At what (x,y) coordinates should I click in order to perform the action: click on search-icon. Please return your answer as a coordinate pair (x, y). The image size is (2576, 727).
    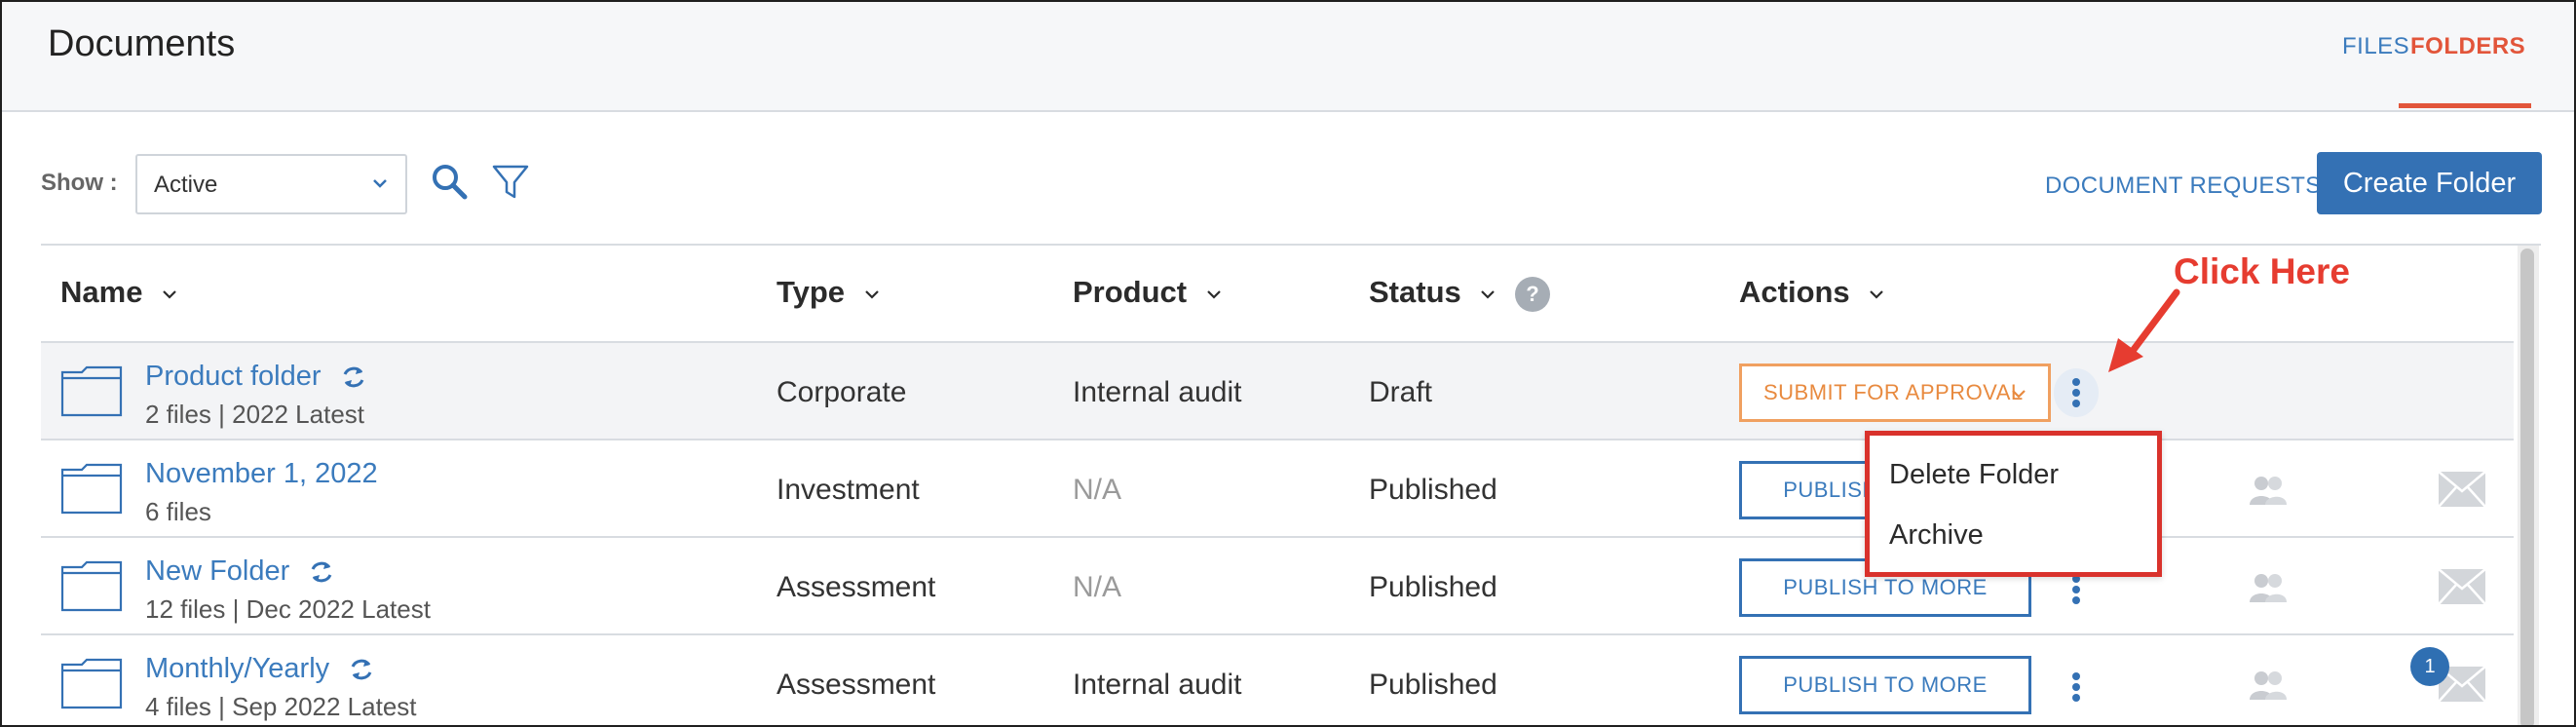
    Looking at the image, I should click on (449, 181).